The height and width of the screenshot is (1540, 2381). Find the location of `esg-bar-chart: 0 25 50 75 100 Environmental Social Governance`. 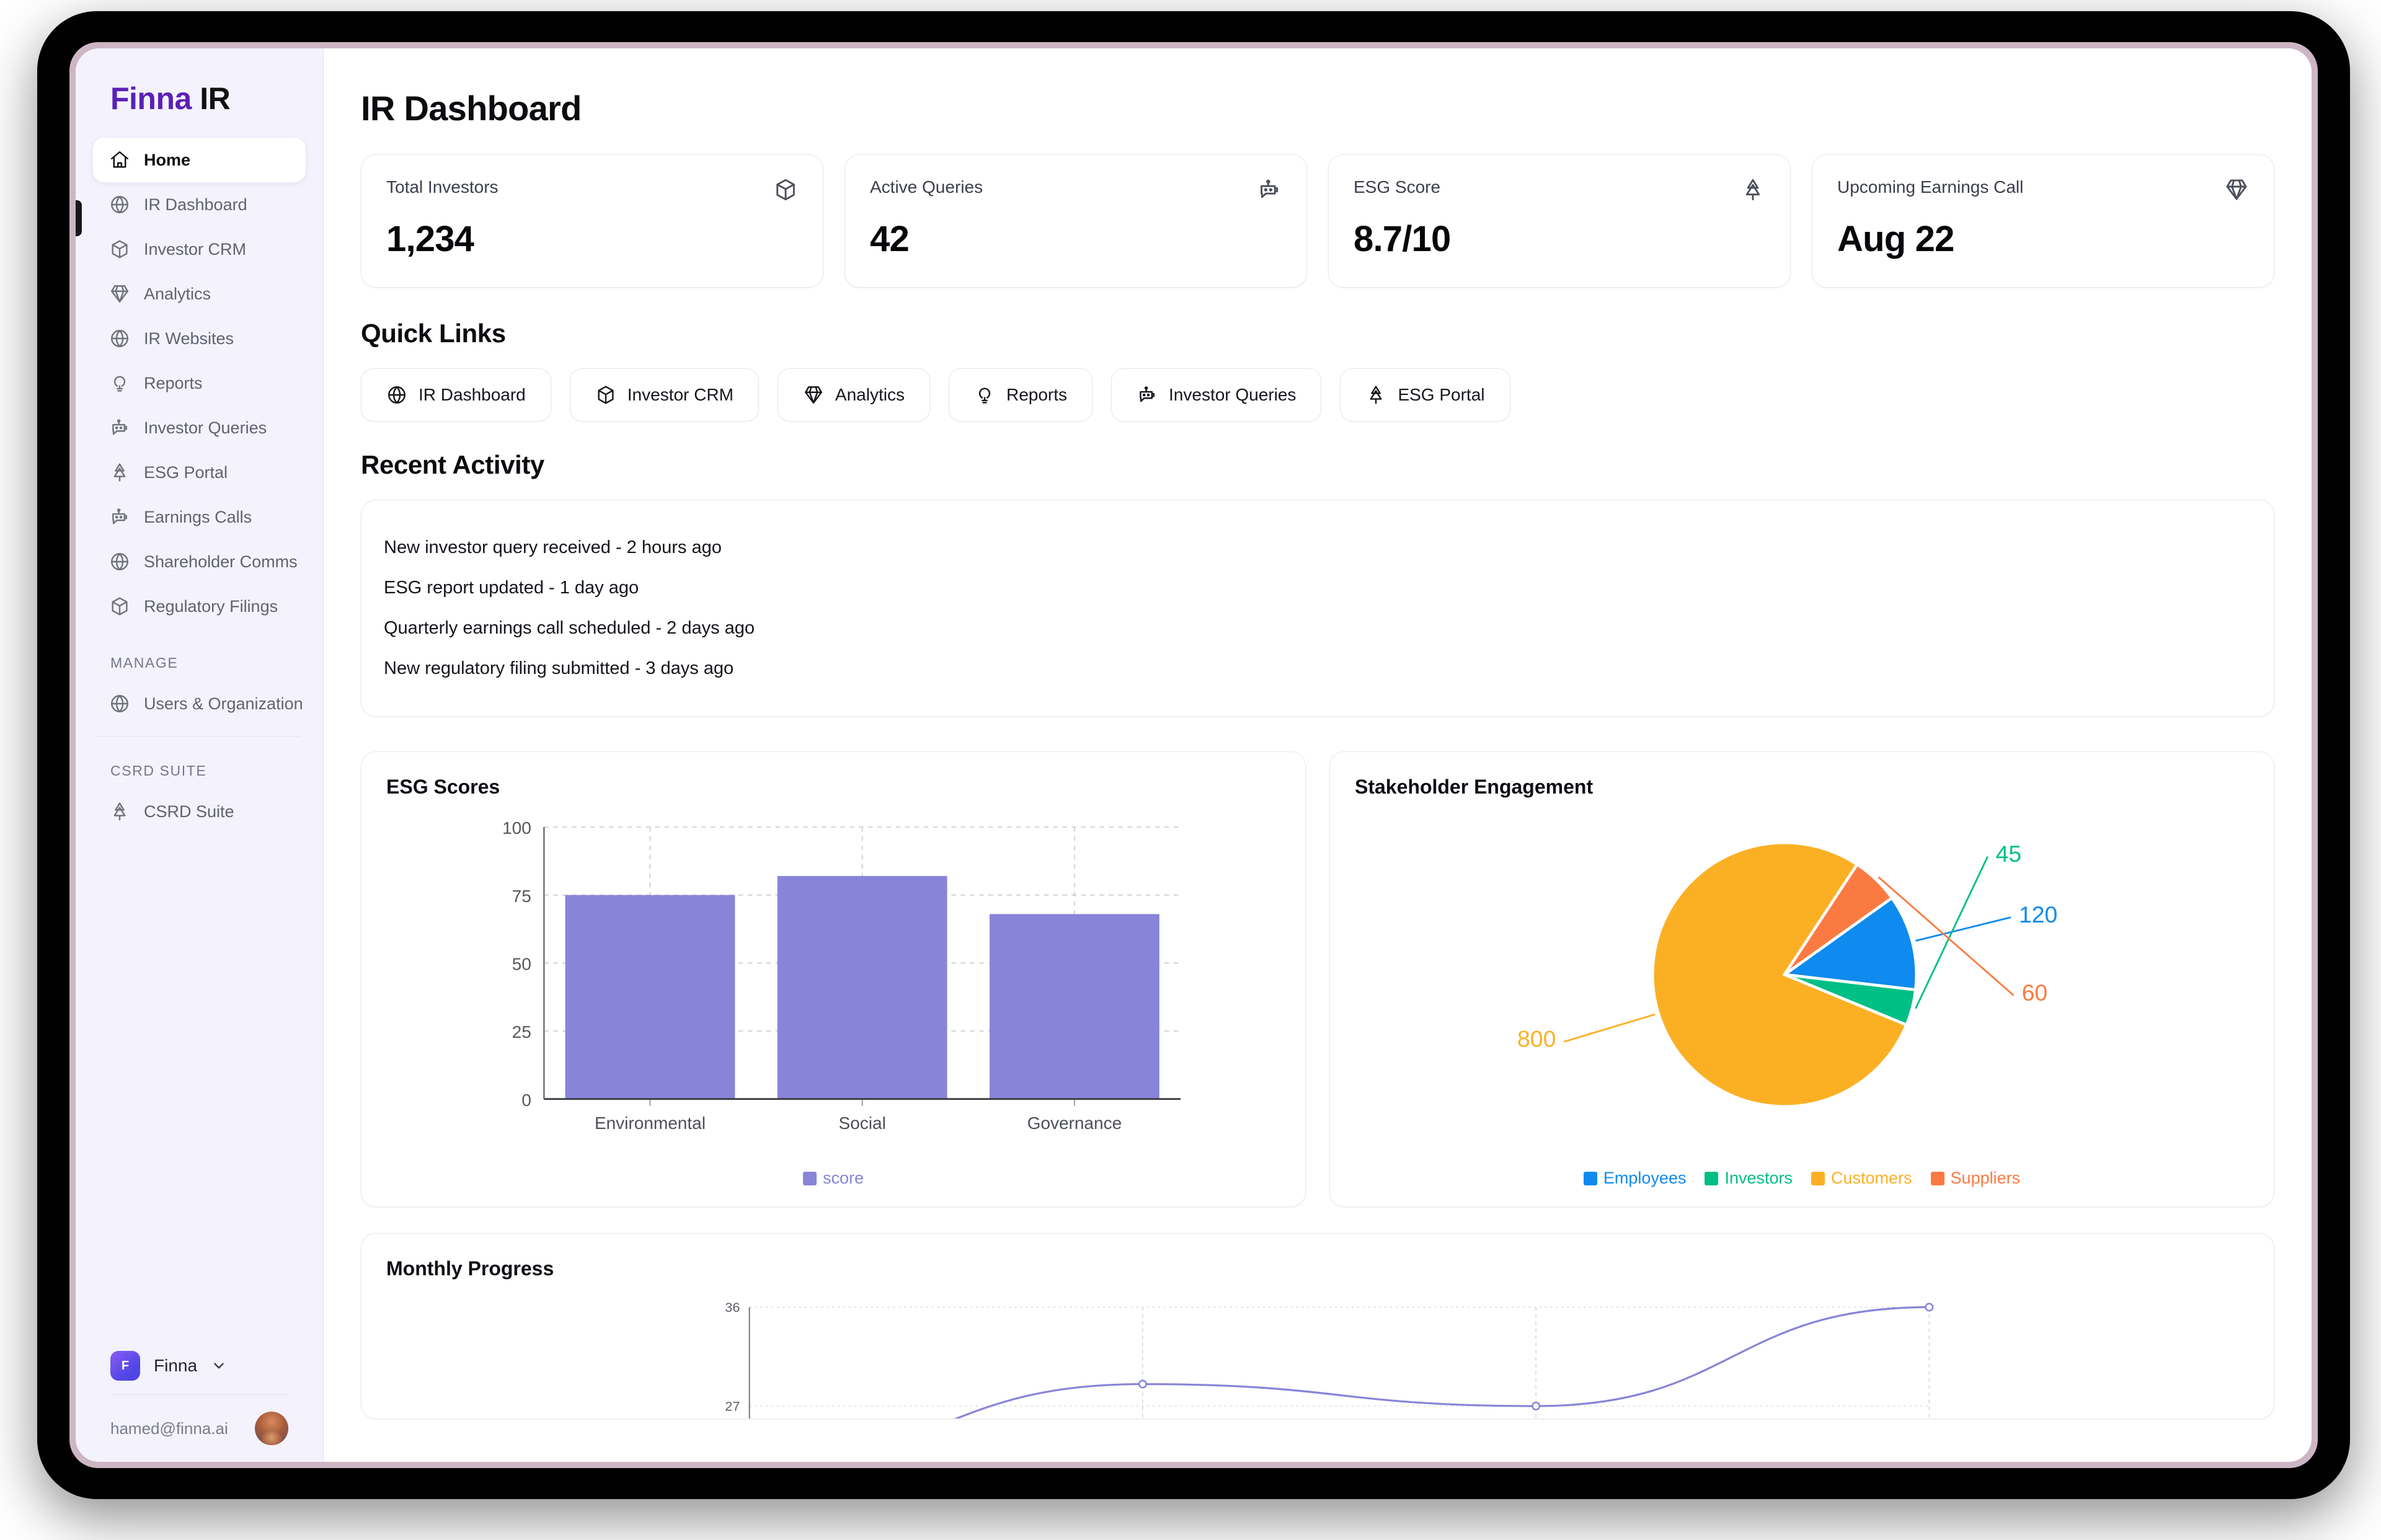

esg-bar-chart: 0 25 50 75 100 Environmental Social Governance is located at coordinates (841, 975).